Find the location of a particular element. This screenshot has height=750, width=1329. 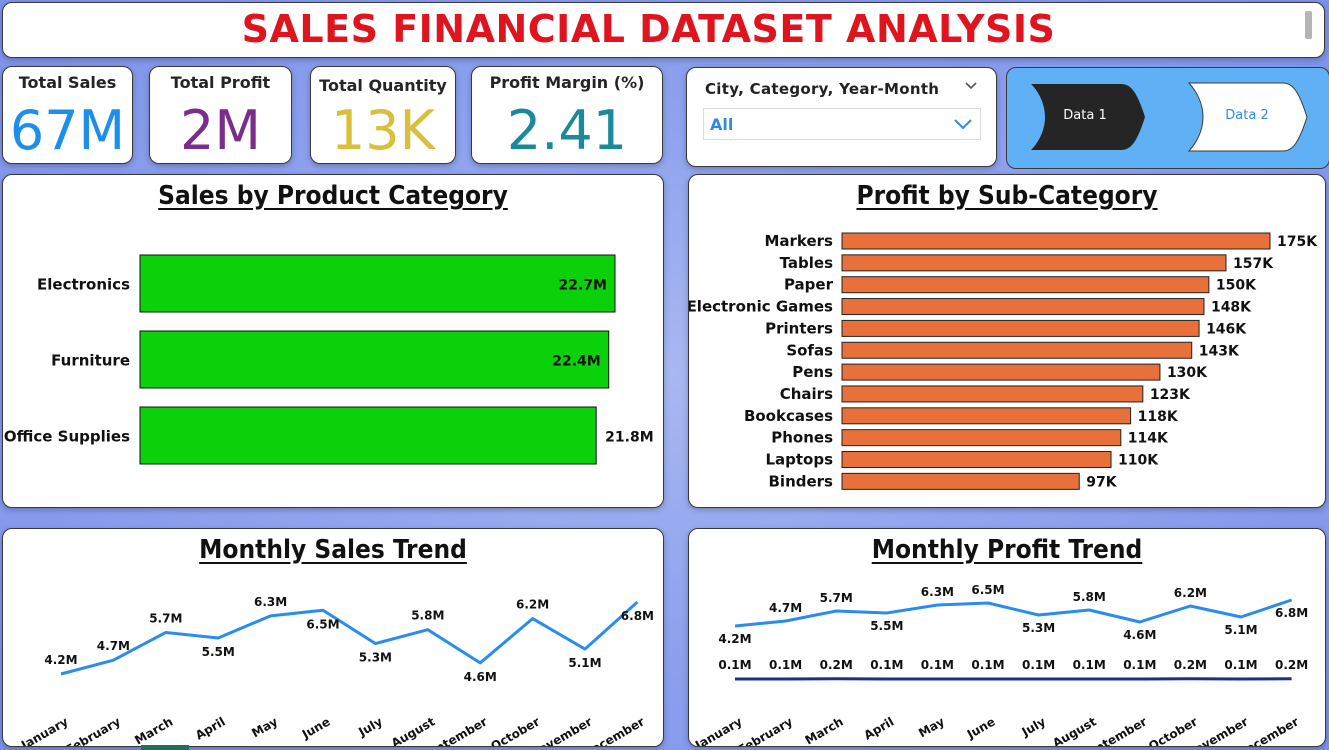

data-label: 150K is located at coordinates (1236, 286).